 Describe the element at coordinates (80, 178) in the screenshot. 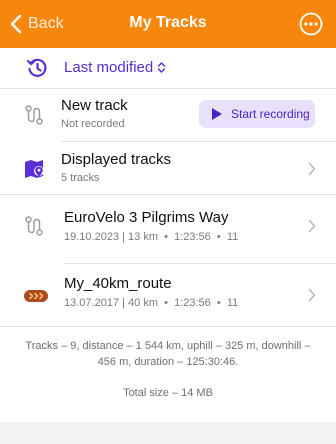

I see `displayed-tracks-count: 5 tracks` at that location.